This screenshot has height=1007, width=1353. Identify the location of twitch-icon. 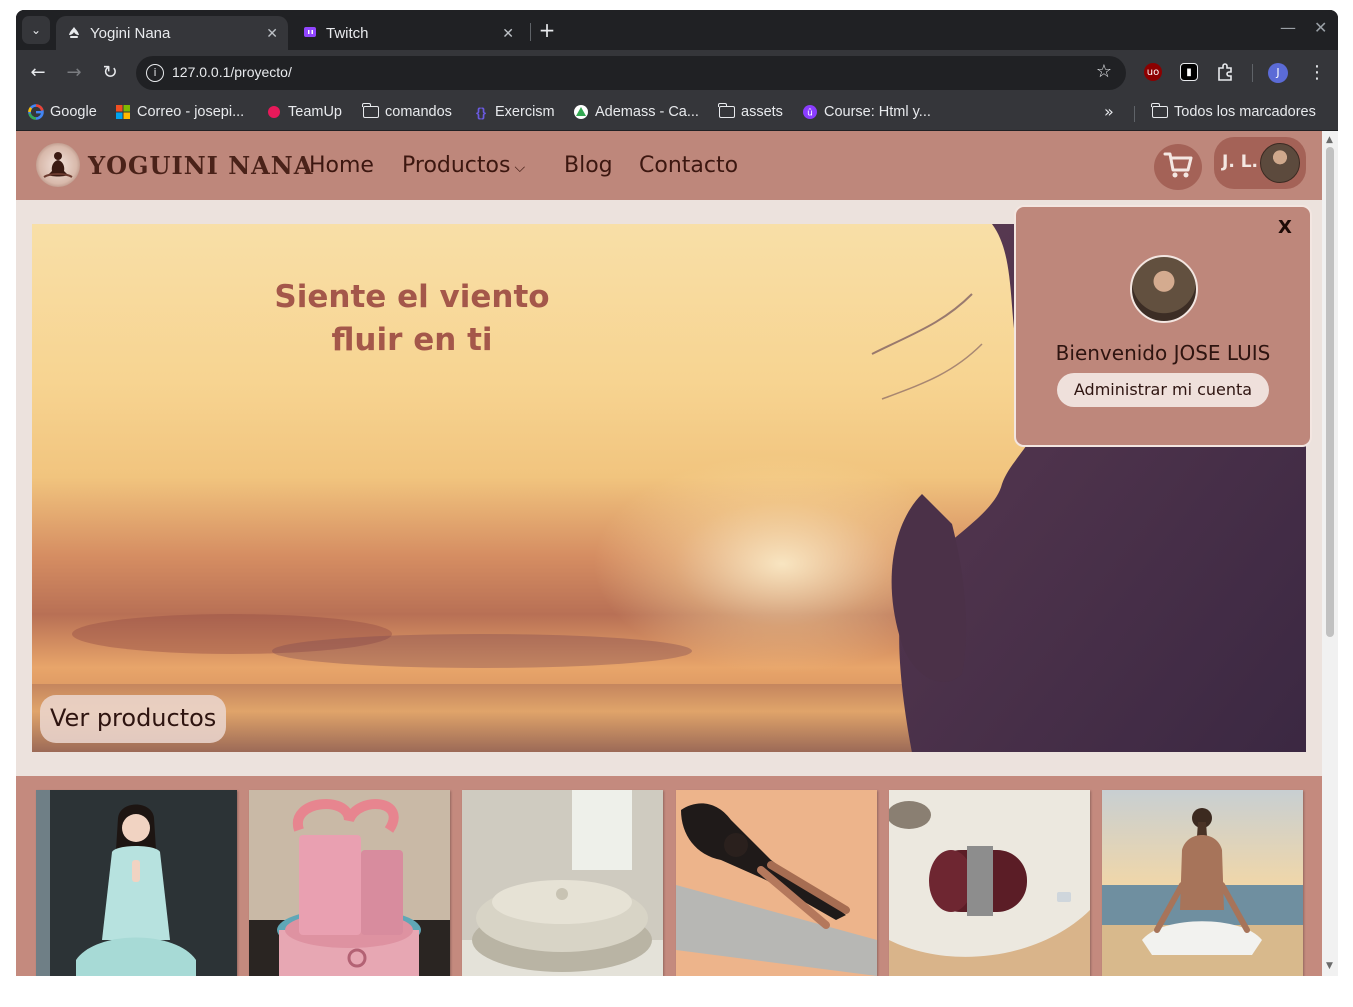
(310, 33).